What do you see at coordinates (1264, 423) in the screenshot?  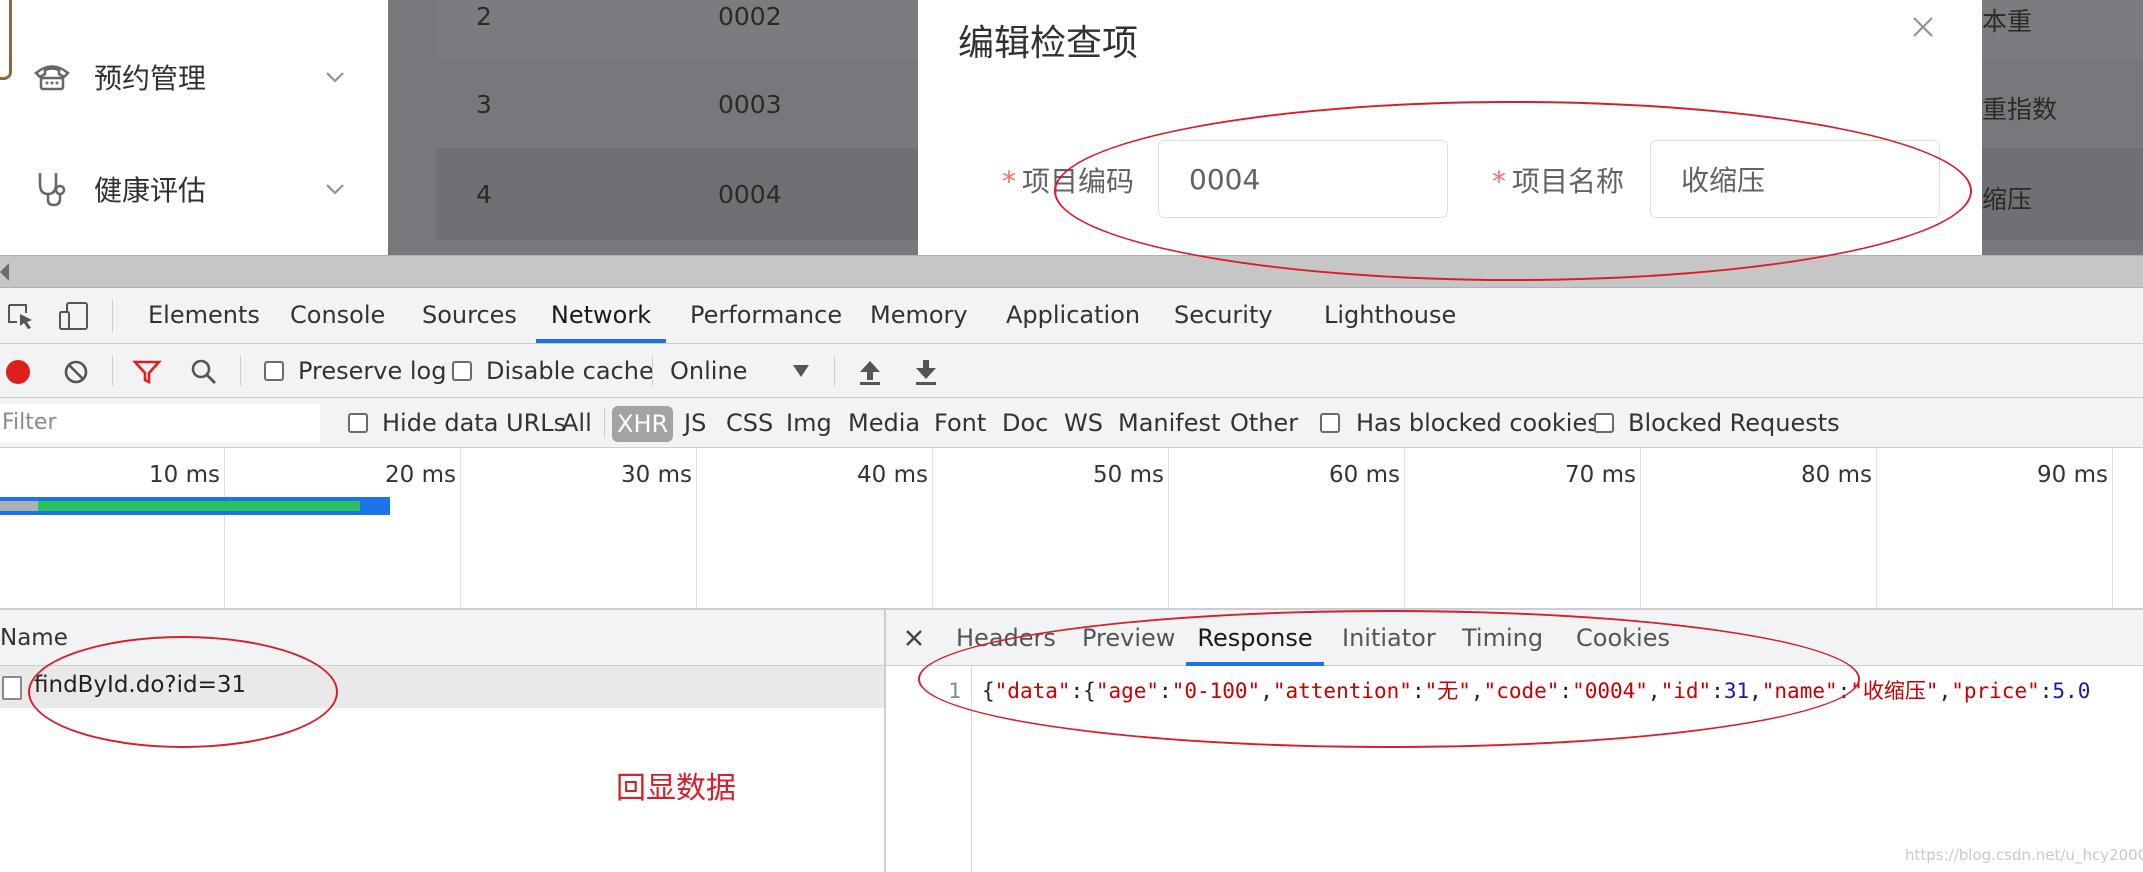 I see `filter-type-other: Other` at bounding box center [1264, 423].